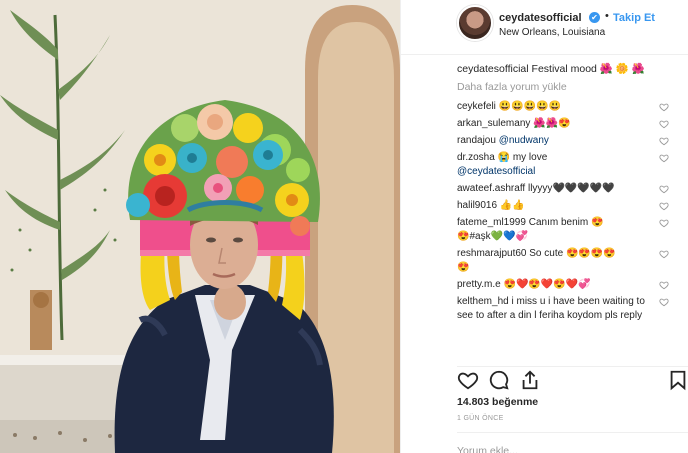  I want to click on comment-username: dr.zosha, so click(476, 157).